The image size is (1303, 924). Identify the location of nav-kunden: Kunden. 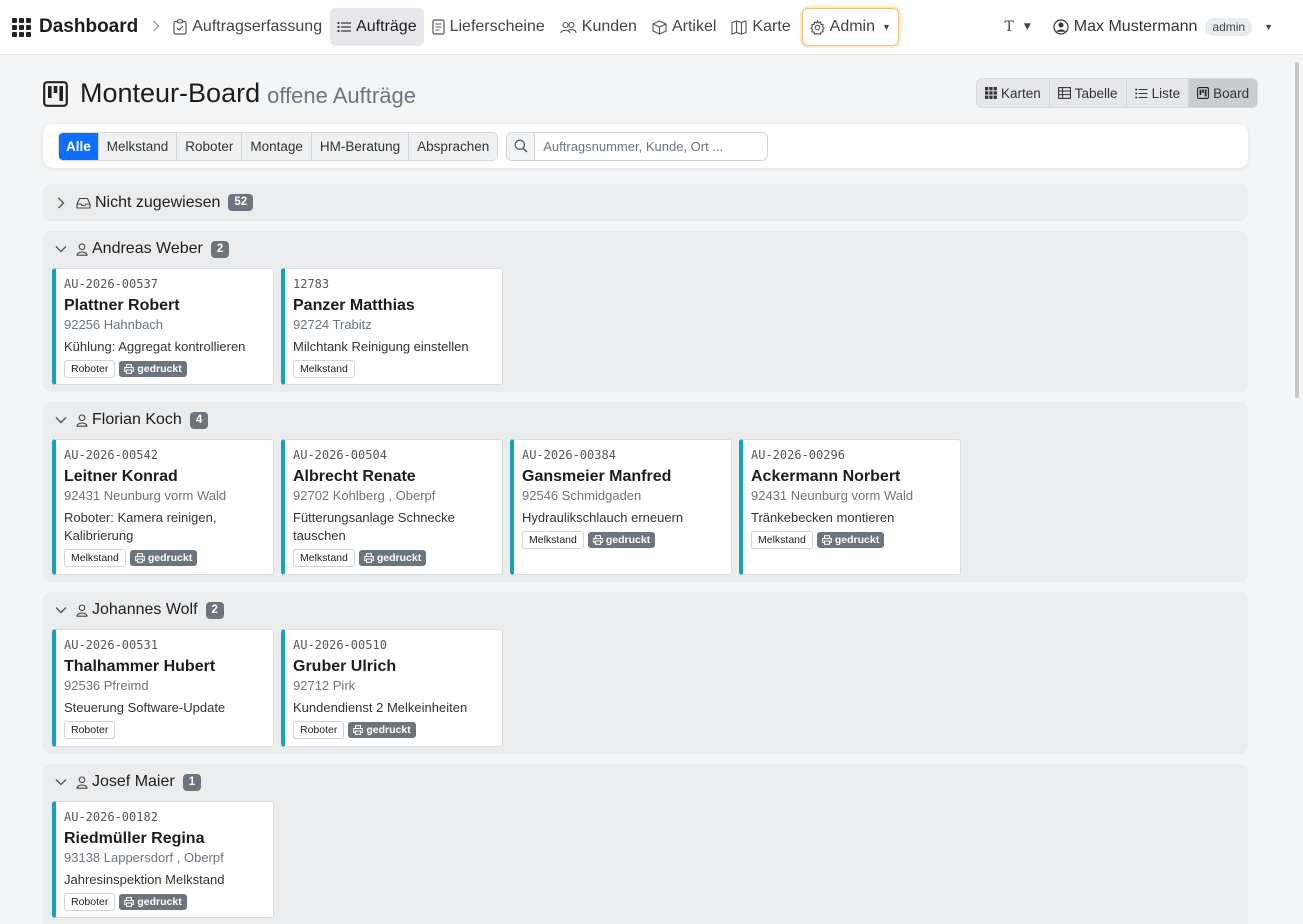
(598, 27).